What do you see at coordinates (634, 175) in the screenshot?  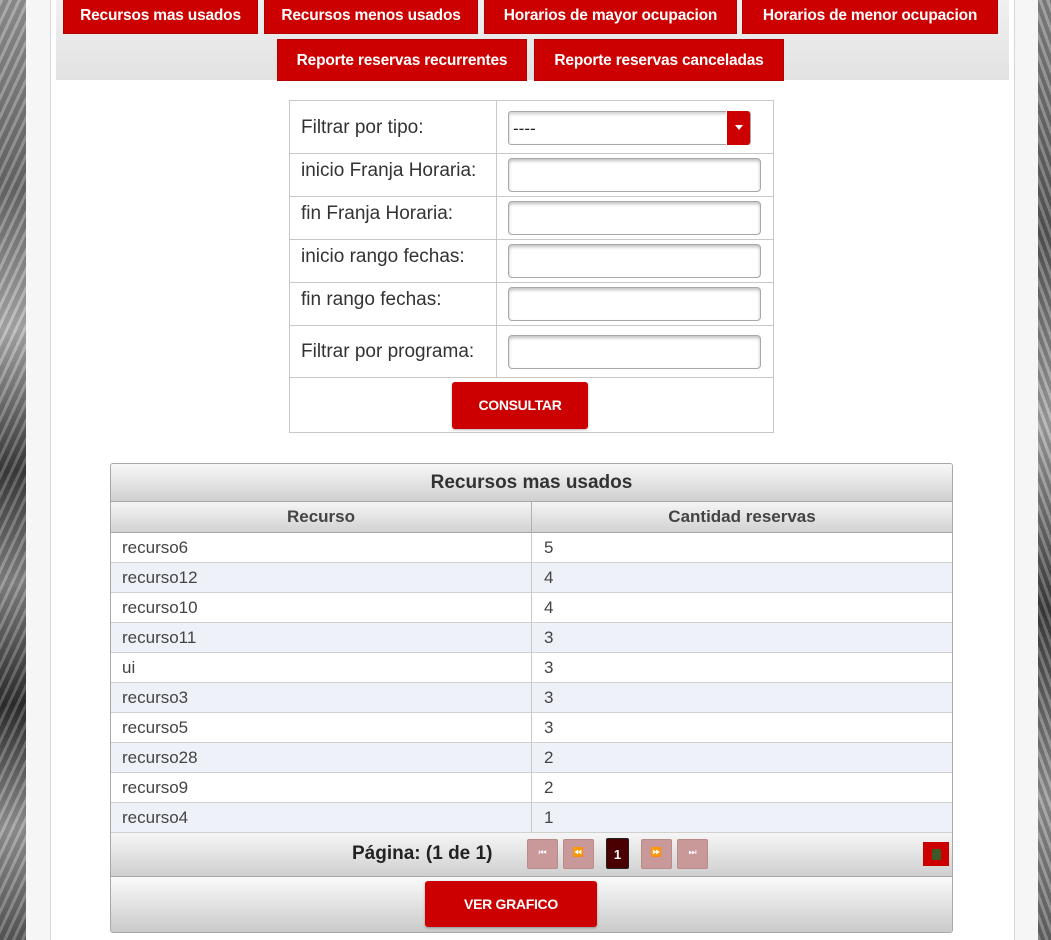 I see `inicio-franja-input` at bounding box center [634, 175].